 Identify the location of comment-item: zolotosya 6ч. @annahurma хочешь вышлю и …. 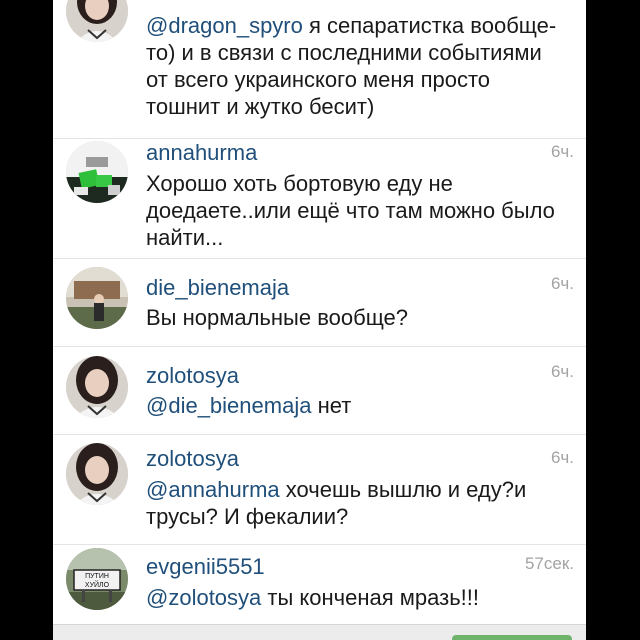
(319, 489).